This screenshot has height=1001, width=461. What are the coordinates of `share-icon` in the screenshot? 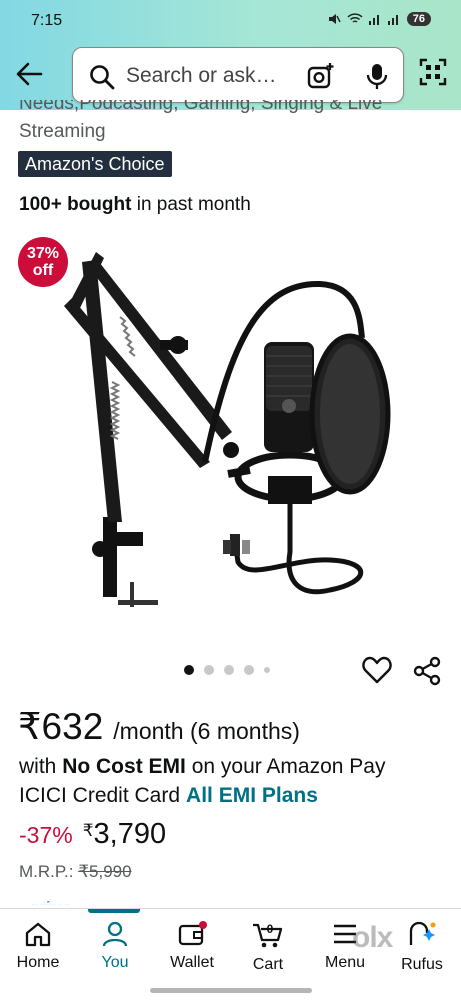 It's located at (427, 671).